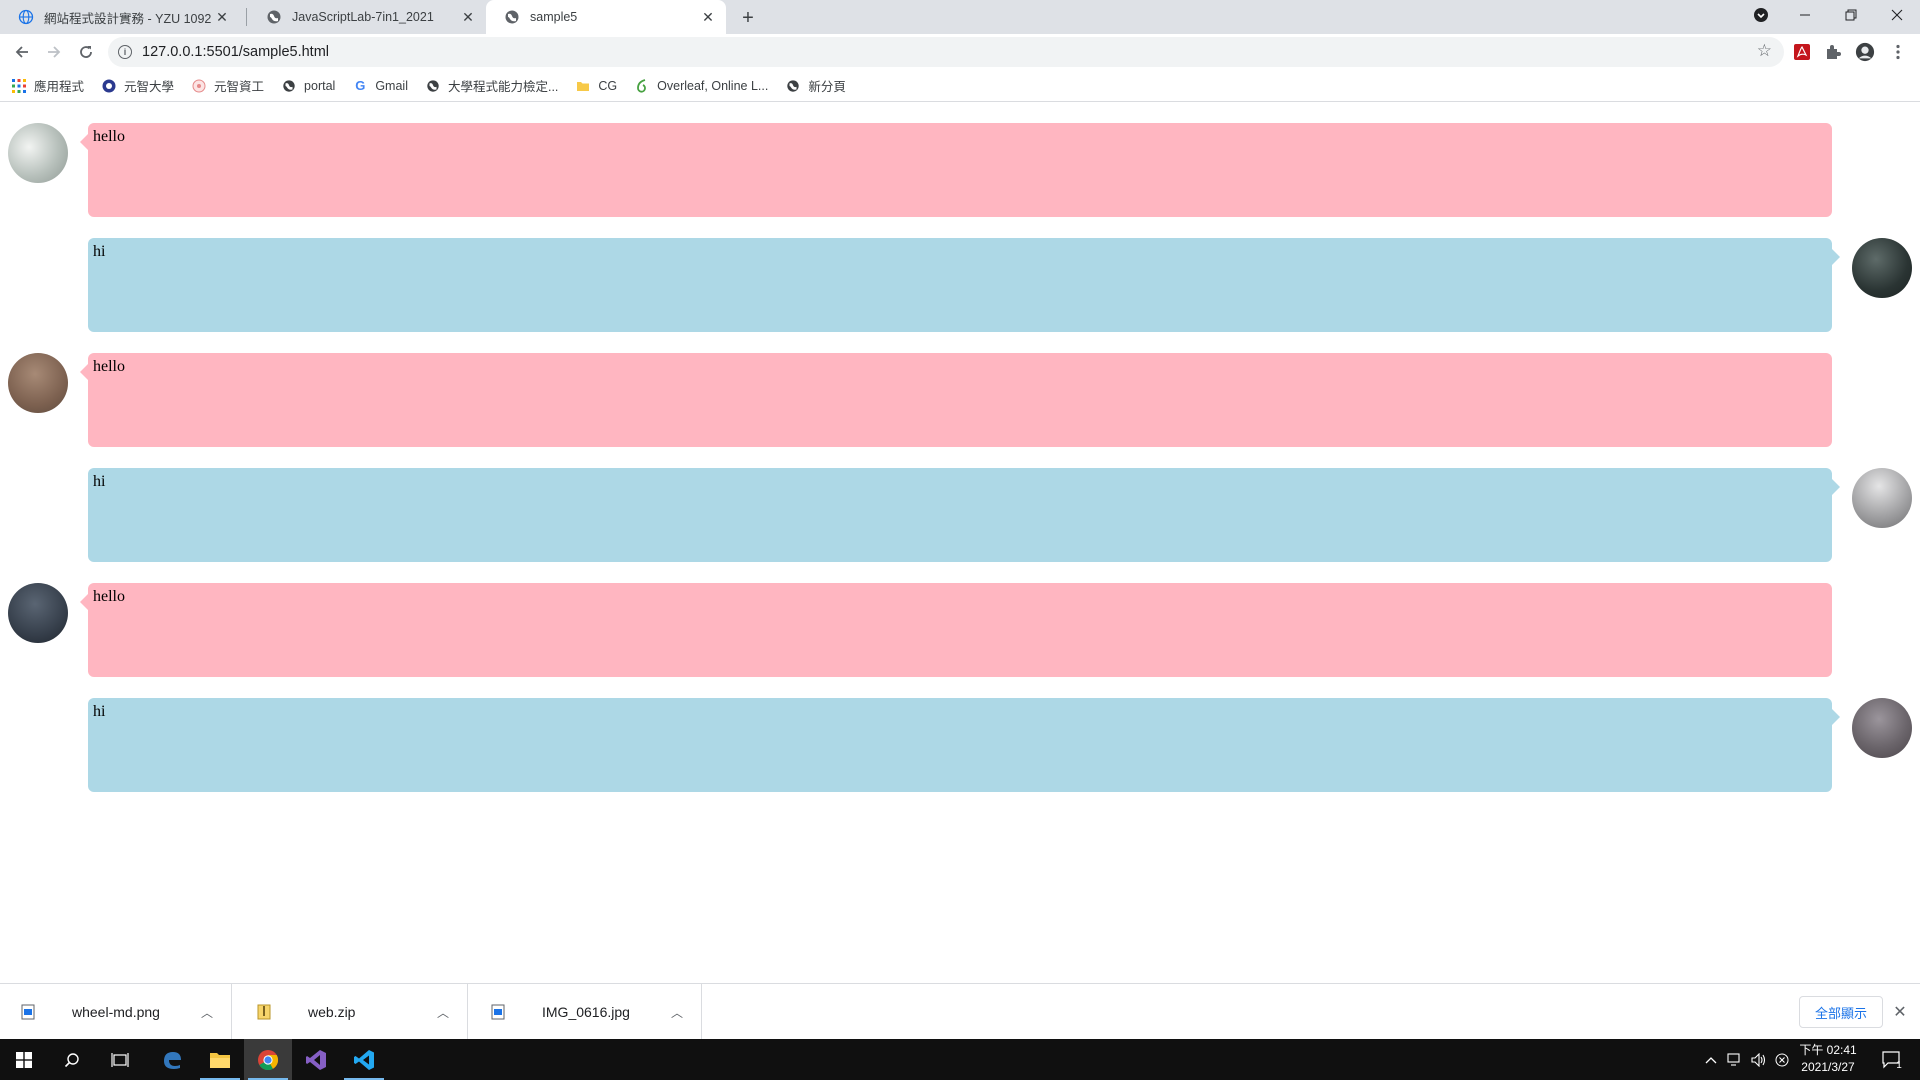  What do you see at coordinates (59, 87) in the screenshot?
I see `bookmark-label: 應用程式` at bounding box center [59, 87].